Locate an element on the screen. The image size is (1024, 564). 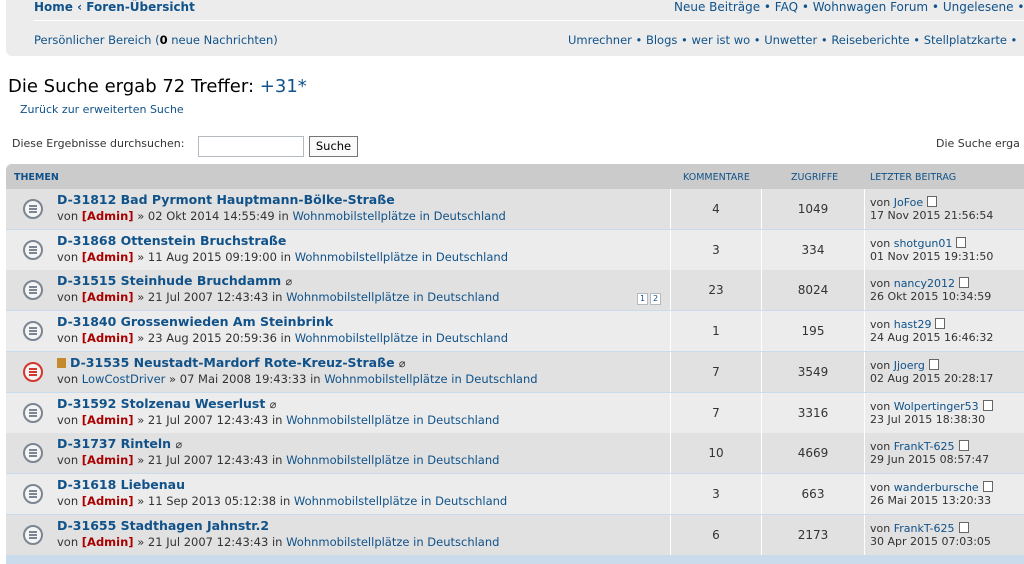
header-topics: THEMEN is located at coordinates (36, 177).